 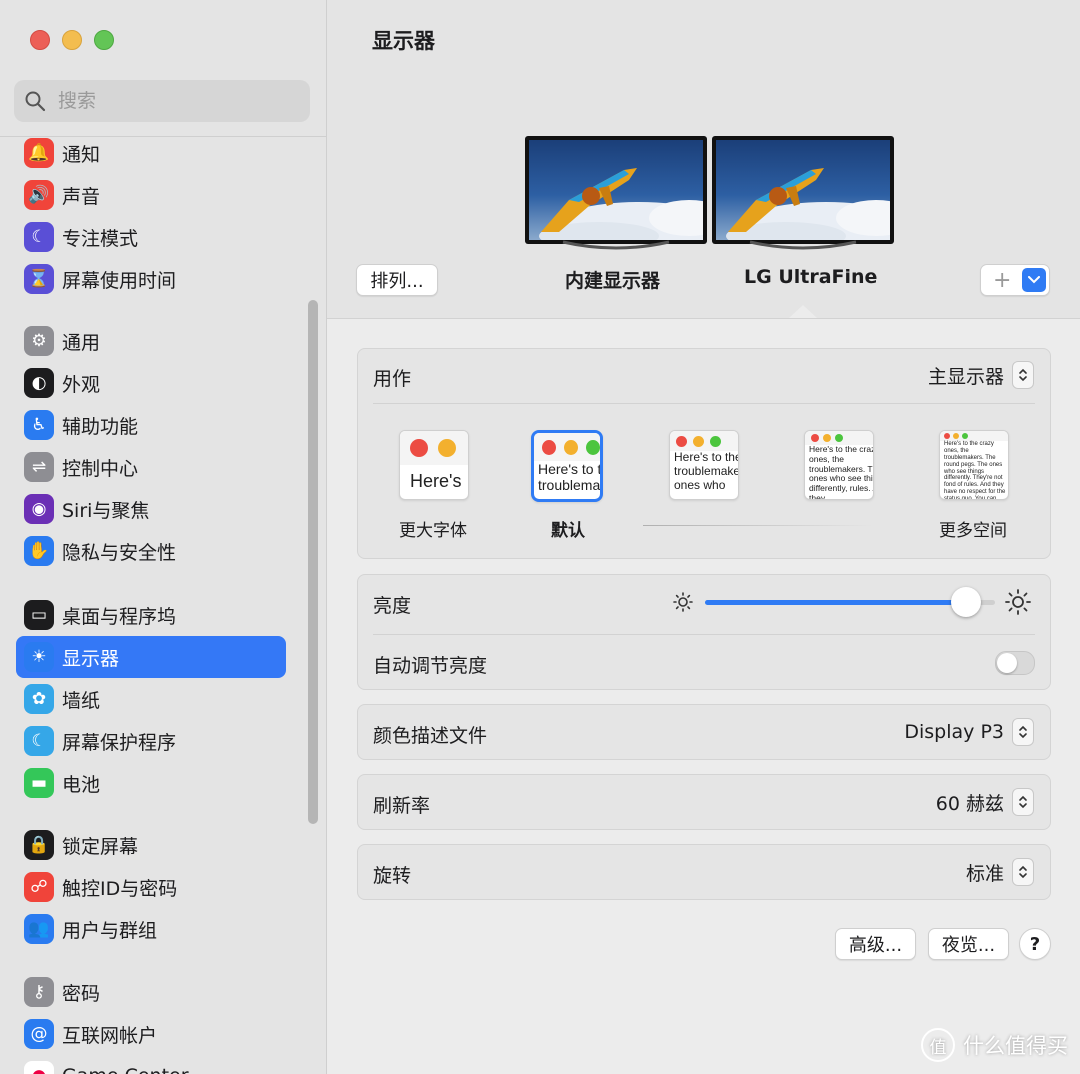 What do you see at coordinates (39, 657) in the screenshot?
I see `sun-icon: ☀` at bounding box center [39, 657].